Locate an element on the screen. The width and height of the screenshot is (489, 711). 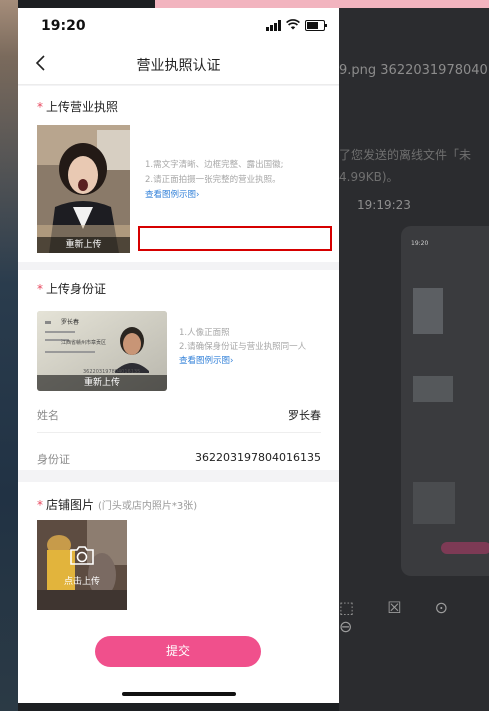
highlight-annotation-box is located at coordinates (235, 238).